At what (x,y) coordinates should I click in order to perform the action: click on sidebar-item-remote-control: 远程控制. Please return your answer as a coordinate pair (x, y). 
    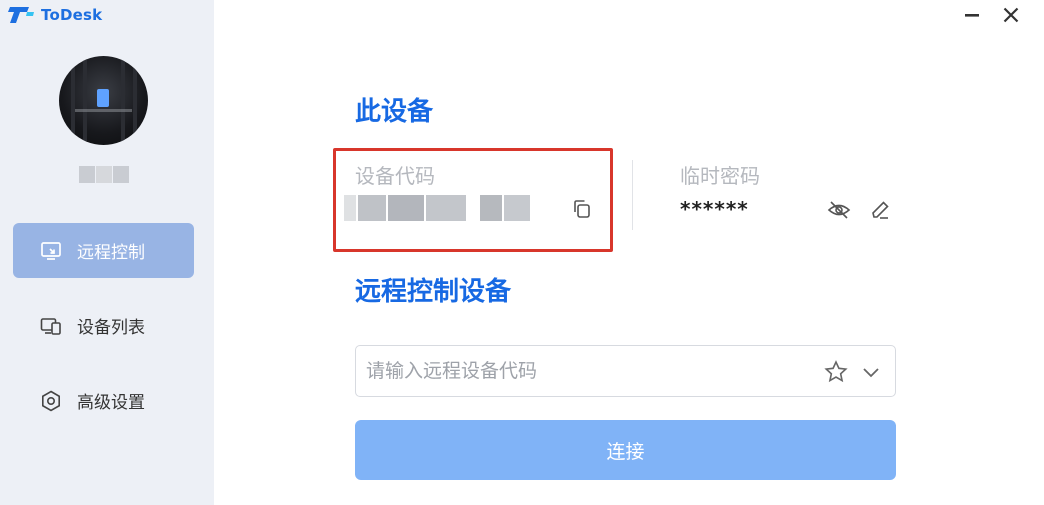
    Looking at the image, I should click on (103, 250).